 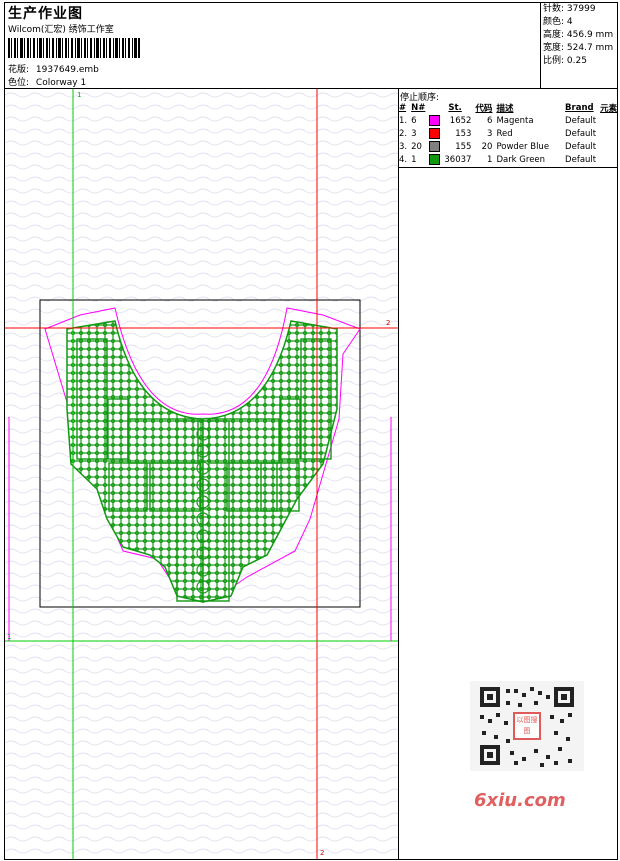 I want to click on guide-label-top: 1, so click(x=79, y=95).